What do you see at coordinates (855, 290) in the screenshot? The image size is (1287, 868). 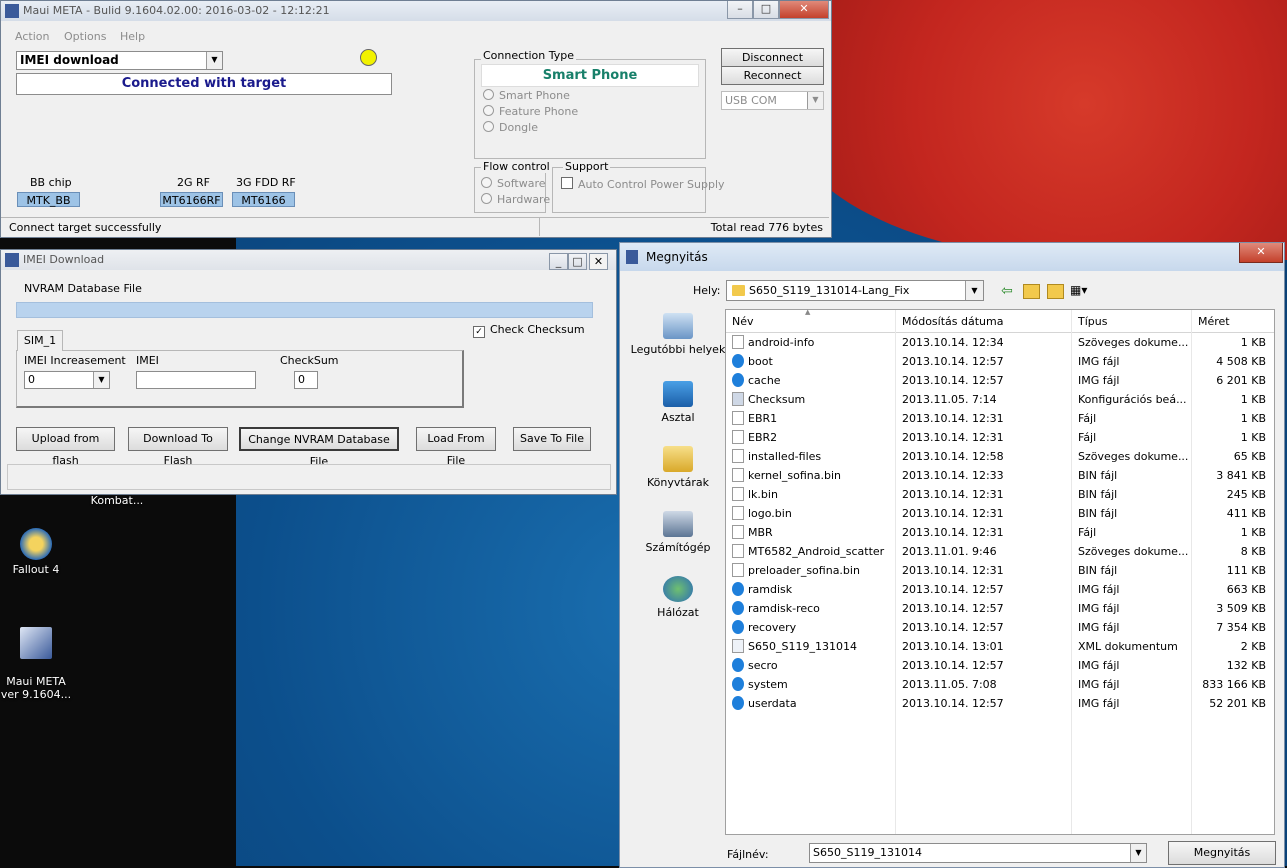 I see `location-select: S650_S119_131014-Lang_Fix ▼` at bounding box center [855, 290].